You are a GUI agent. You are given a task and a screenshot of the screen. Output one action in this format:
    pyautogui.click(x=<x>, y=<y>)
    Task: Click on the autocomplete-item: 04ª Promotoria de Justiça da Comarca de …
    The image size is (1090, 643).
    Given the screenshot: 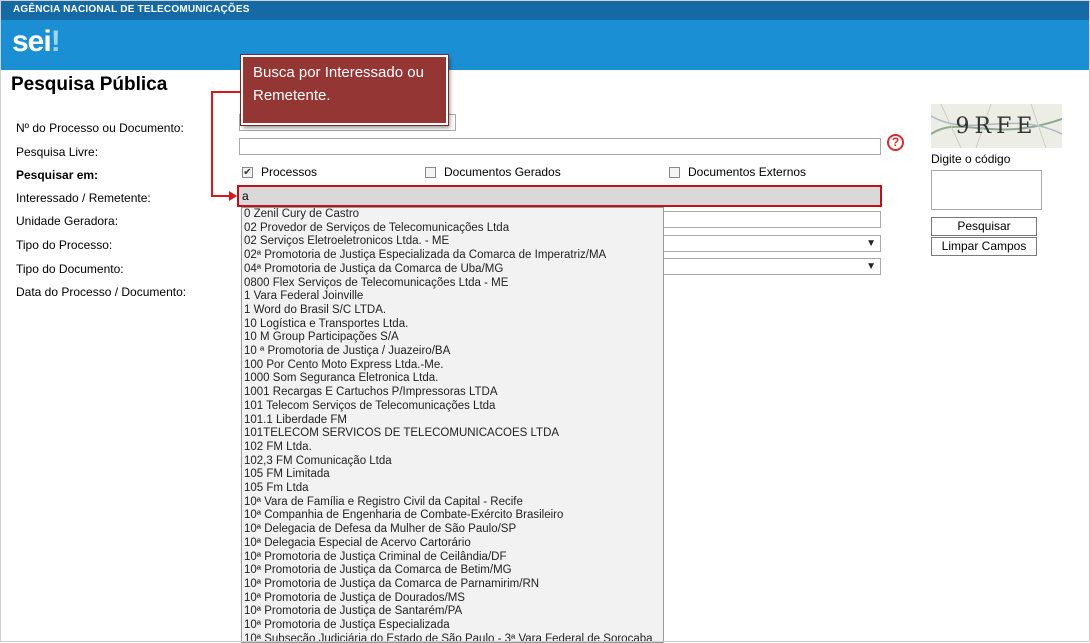 What is the action you would take?
    pyautogui.click(x=452, y=270)
    